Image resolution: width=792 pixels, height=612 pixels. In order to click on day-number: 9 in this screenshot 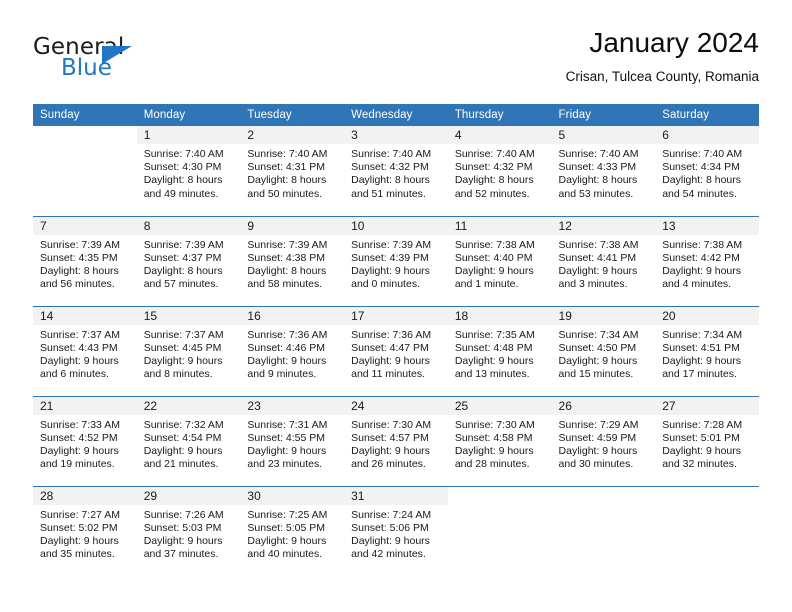, I will do `click(292, 225)`.